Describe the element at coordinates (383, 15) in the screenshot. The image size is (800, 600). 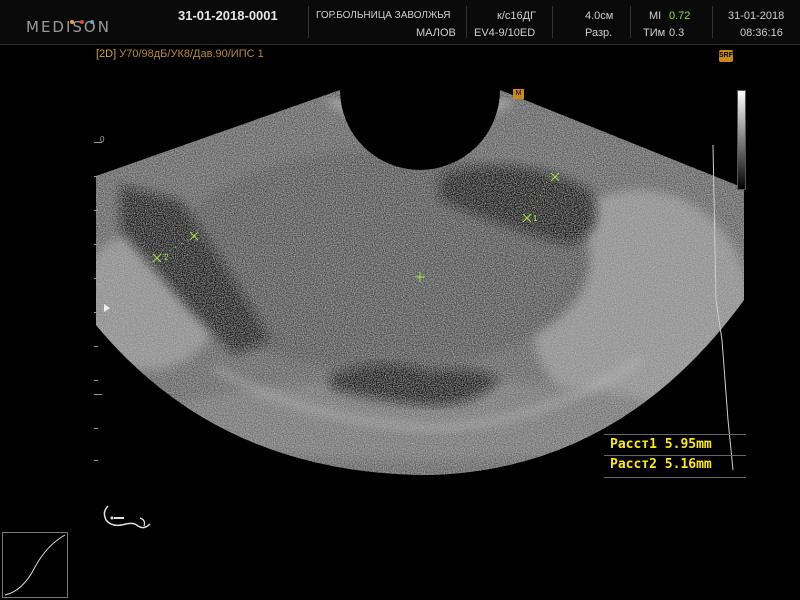
I see `hospital-name: ГОР.БОЛЬНИЦА ЗАВОЛЖЬЯ` at that location.